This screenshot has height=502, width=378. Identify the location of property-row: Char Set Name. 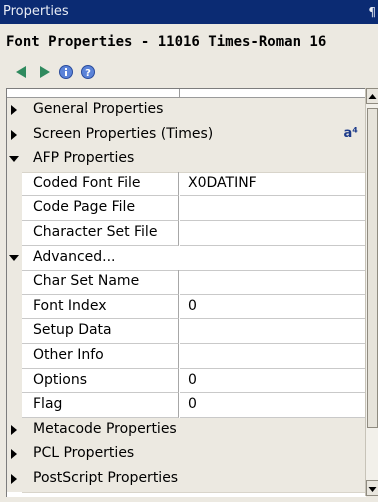
(186, 282).